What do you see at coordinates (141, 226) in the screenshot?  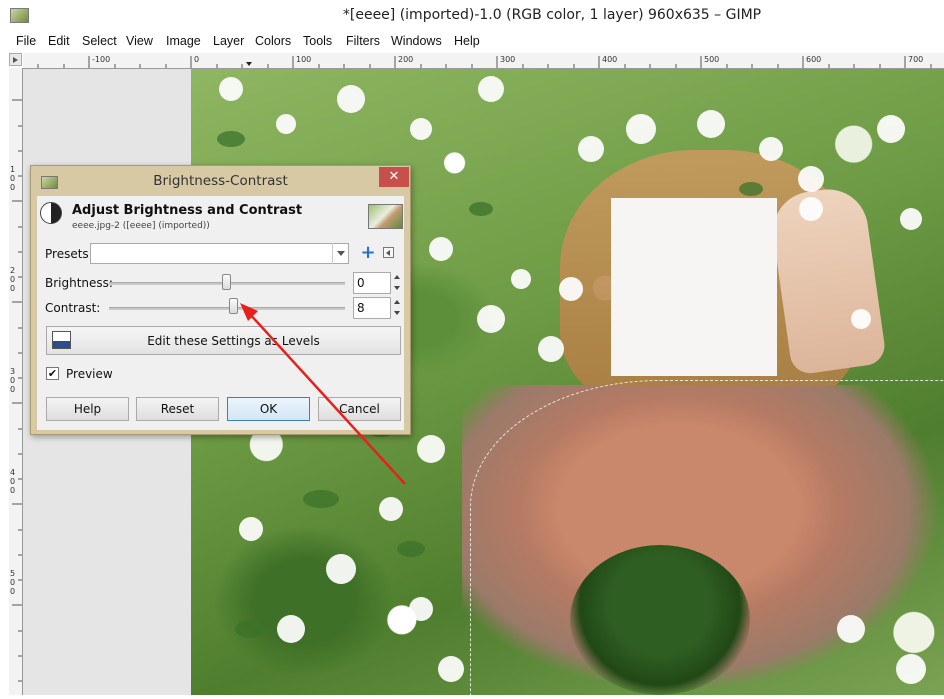 I see `dialog-header-subtitle: eeee.jpg-2 ([eeee] (imported))` at bounding box center [141, 226].